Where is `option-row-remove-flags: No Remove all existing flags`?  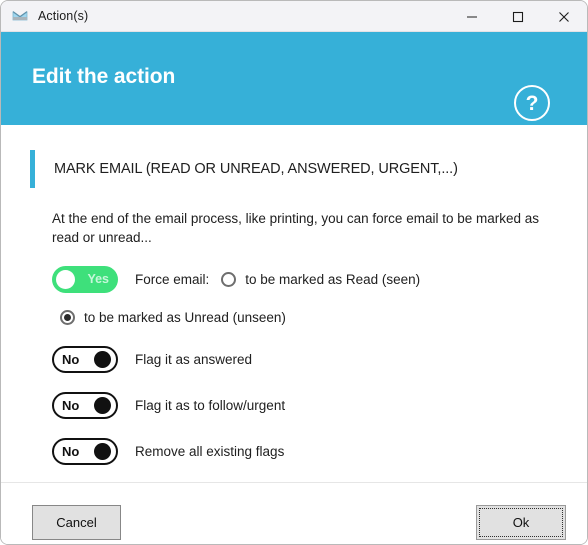
option-row-remove-flags: No Remove all existing flags is located at coordinates (319, 451).